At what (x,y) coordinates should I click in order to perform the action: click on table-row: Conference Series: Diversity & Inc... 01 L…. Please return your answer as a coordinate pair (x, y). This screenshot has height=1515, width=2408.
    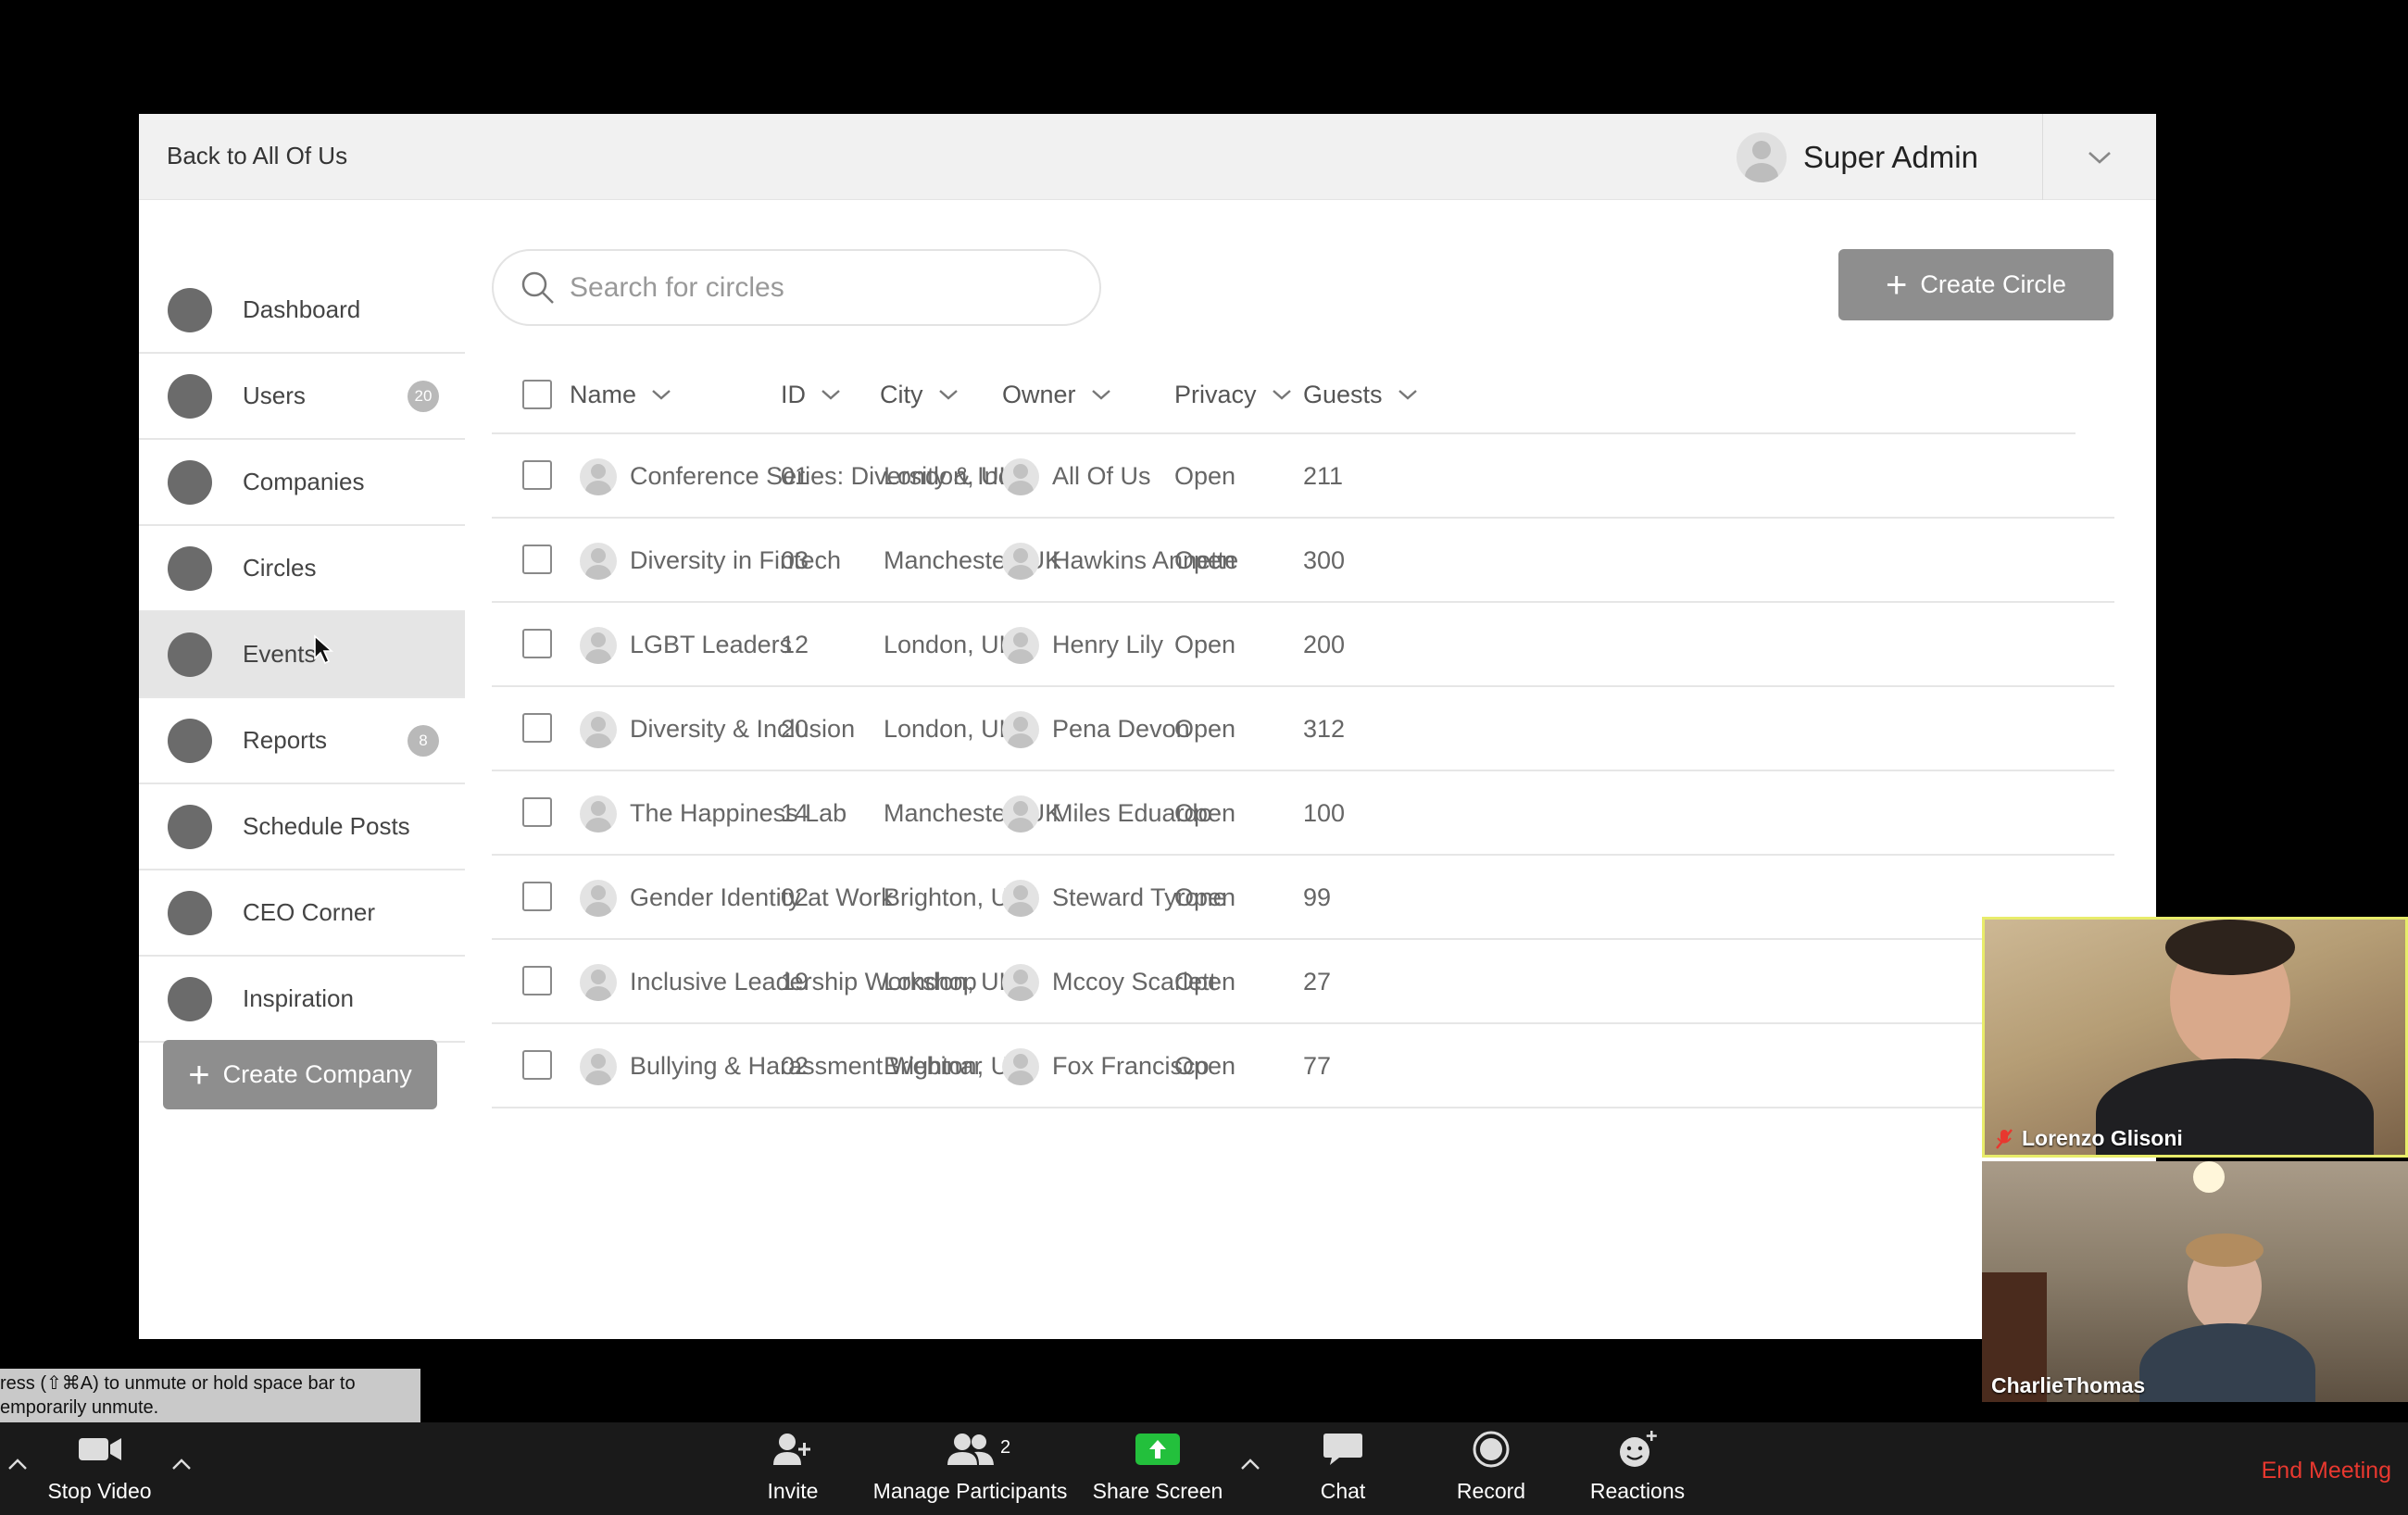
    Looking at the image, I should click on (1303, 476).